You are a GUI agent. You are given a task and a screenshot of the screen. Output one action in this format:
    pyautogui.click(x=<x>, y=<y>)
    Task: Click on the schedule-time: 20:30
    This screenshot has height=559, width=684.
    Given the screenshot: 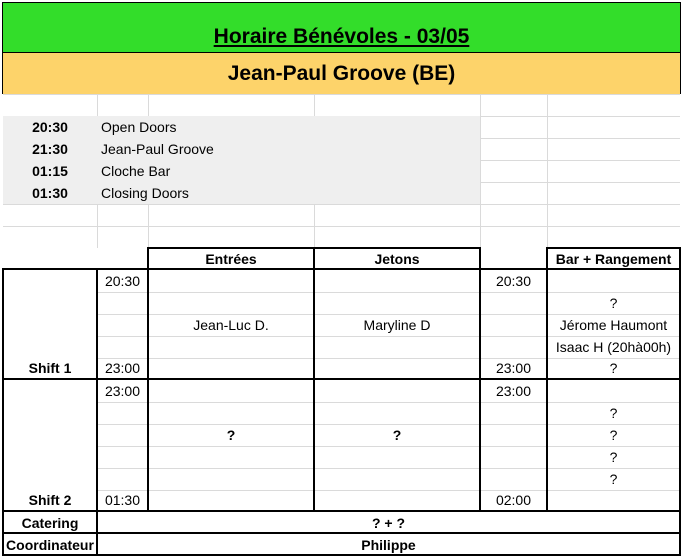 What is the action you would take?
    pyautogui.click(x=50, y=127)
    